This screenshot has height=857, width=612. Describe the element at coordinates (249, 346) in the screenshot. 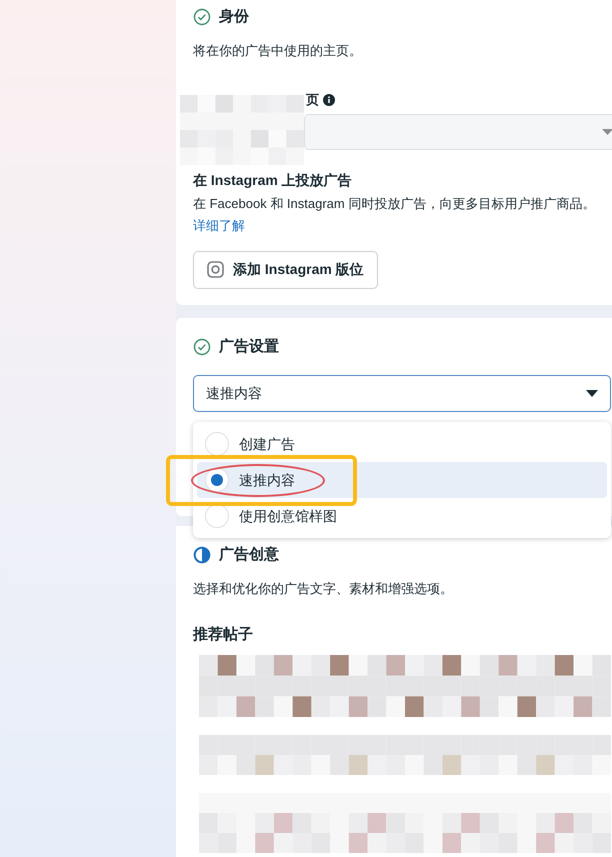

I see `section-title: 广告设置` at that location.